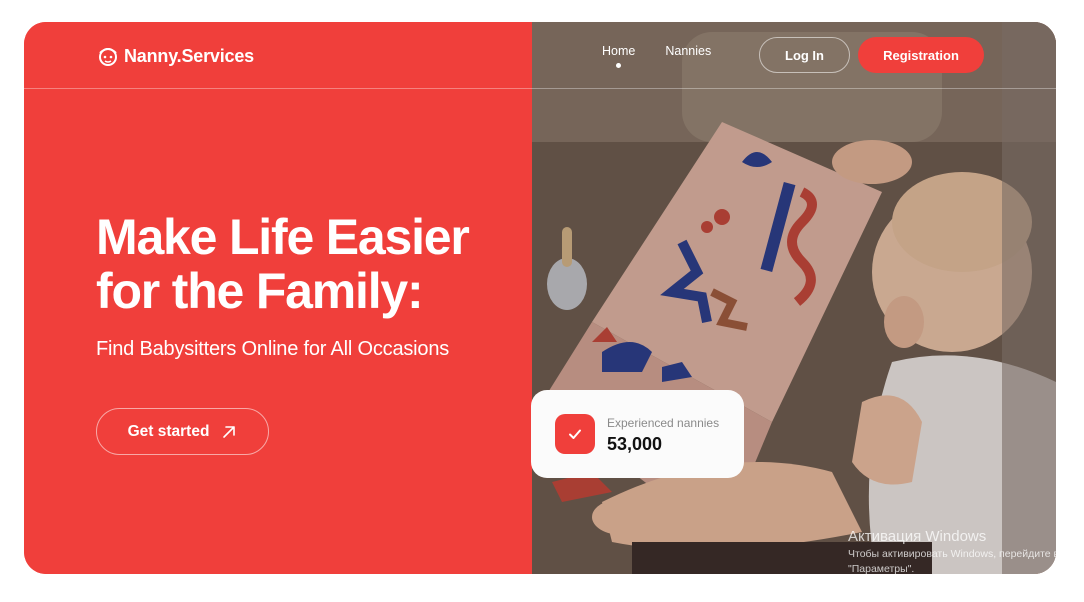  What do you see at coordinates (618, 56) in the screenshot?
I see `nav-home: Home` at bounding box center [618, 56].